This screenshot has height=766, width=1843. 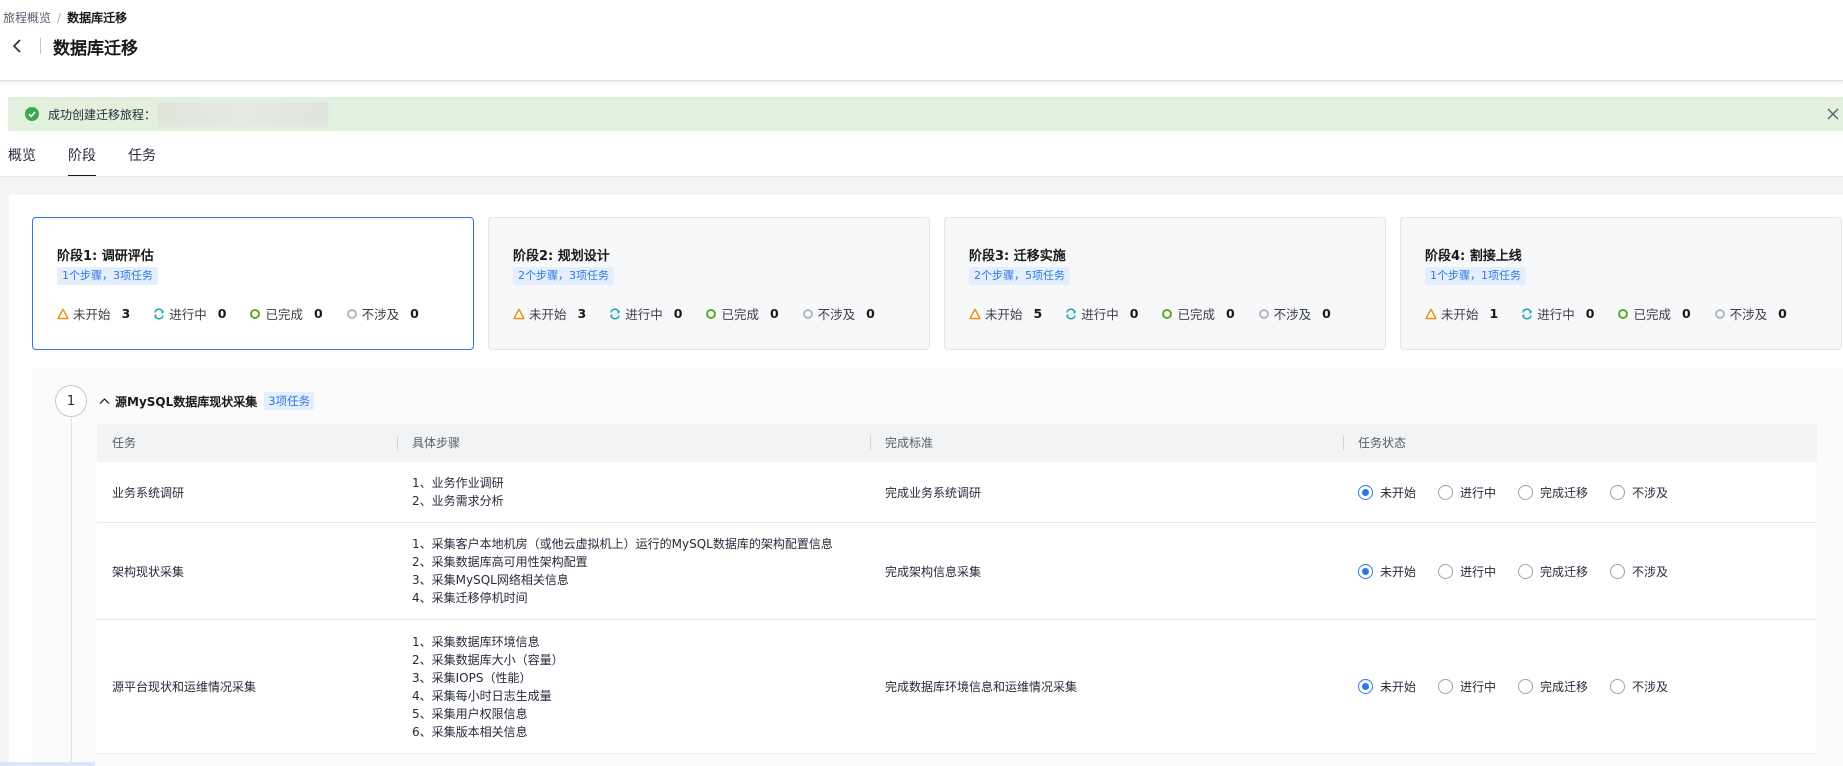 What do you see at coordinates (622, 544) in the screenshot?
I see `step-line: 1、采集客户本地机房（或他云虚拟机上）运行的MySQL数据库的架构配置信息` at bounding box center [622, 544].